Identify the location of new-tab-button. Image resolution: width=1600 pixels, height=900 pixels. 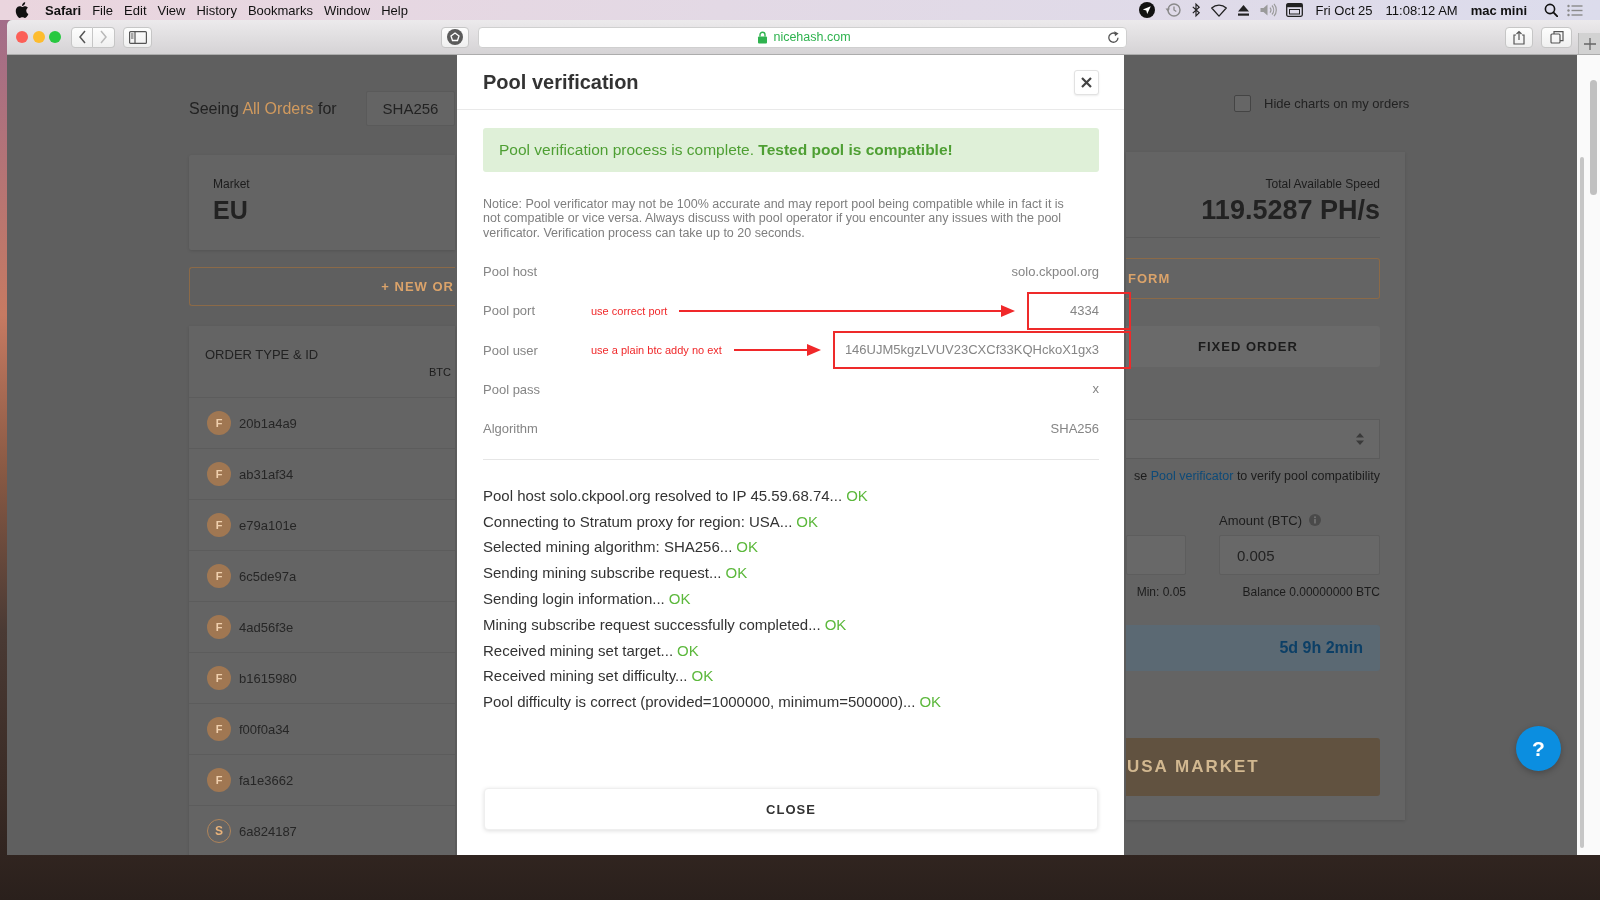
(1589, 43).